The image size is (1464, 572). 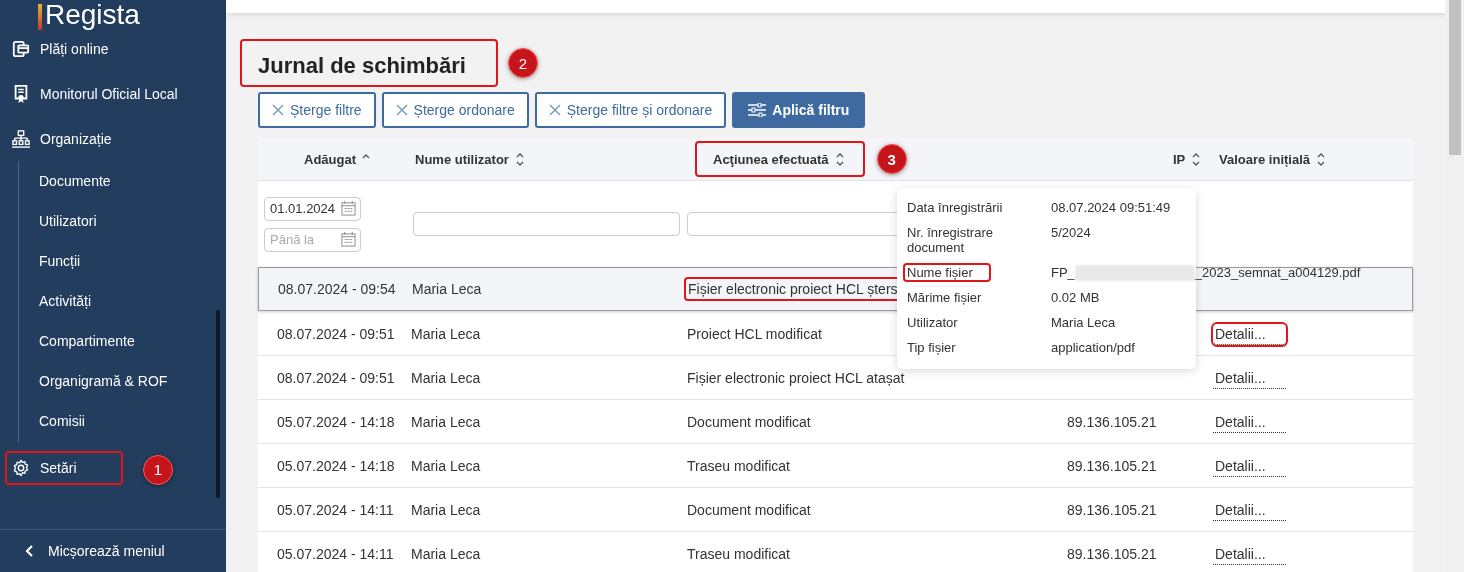 What do you see at coordinates (369, 63) in the screenshot?
I see `page-title: Jurnal de schimbări` at bounding box center [369, 63].